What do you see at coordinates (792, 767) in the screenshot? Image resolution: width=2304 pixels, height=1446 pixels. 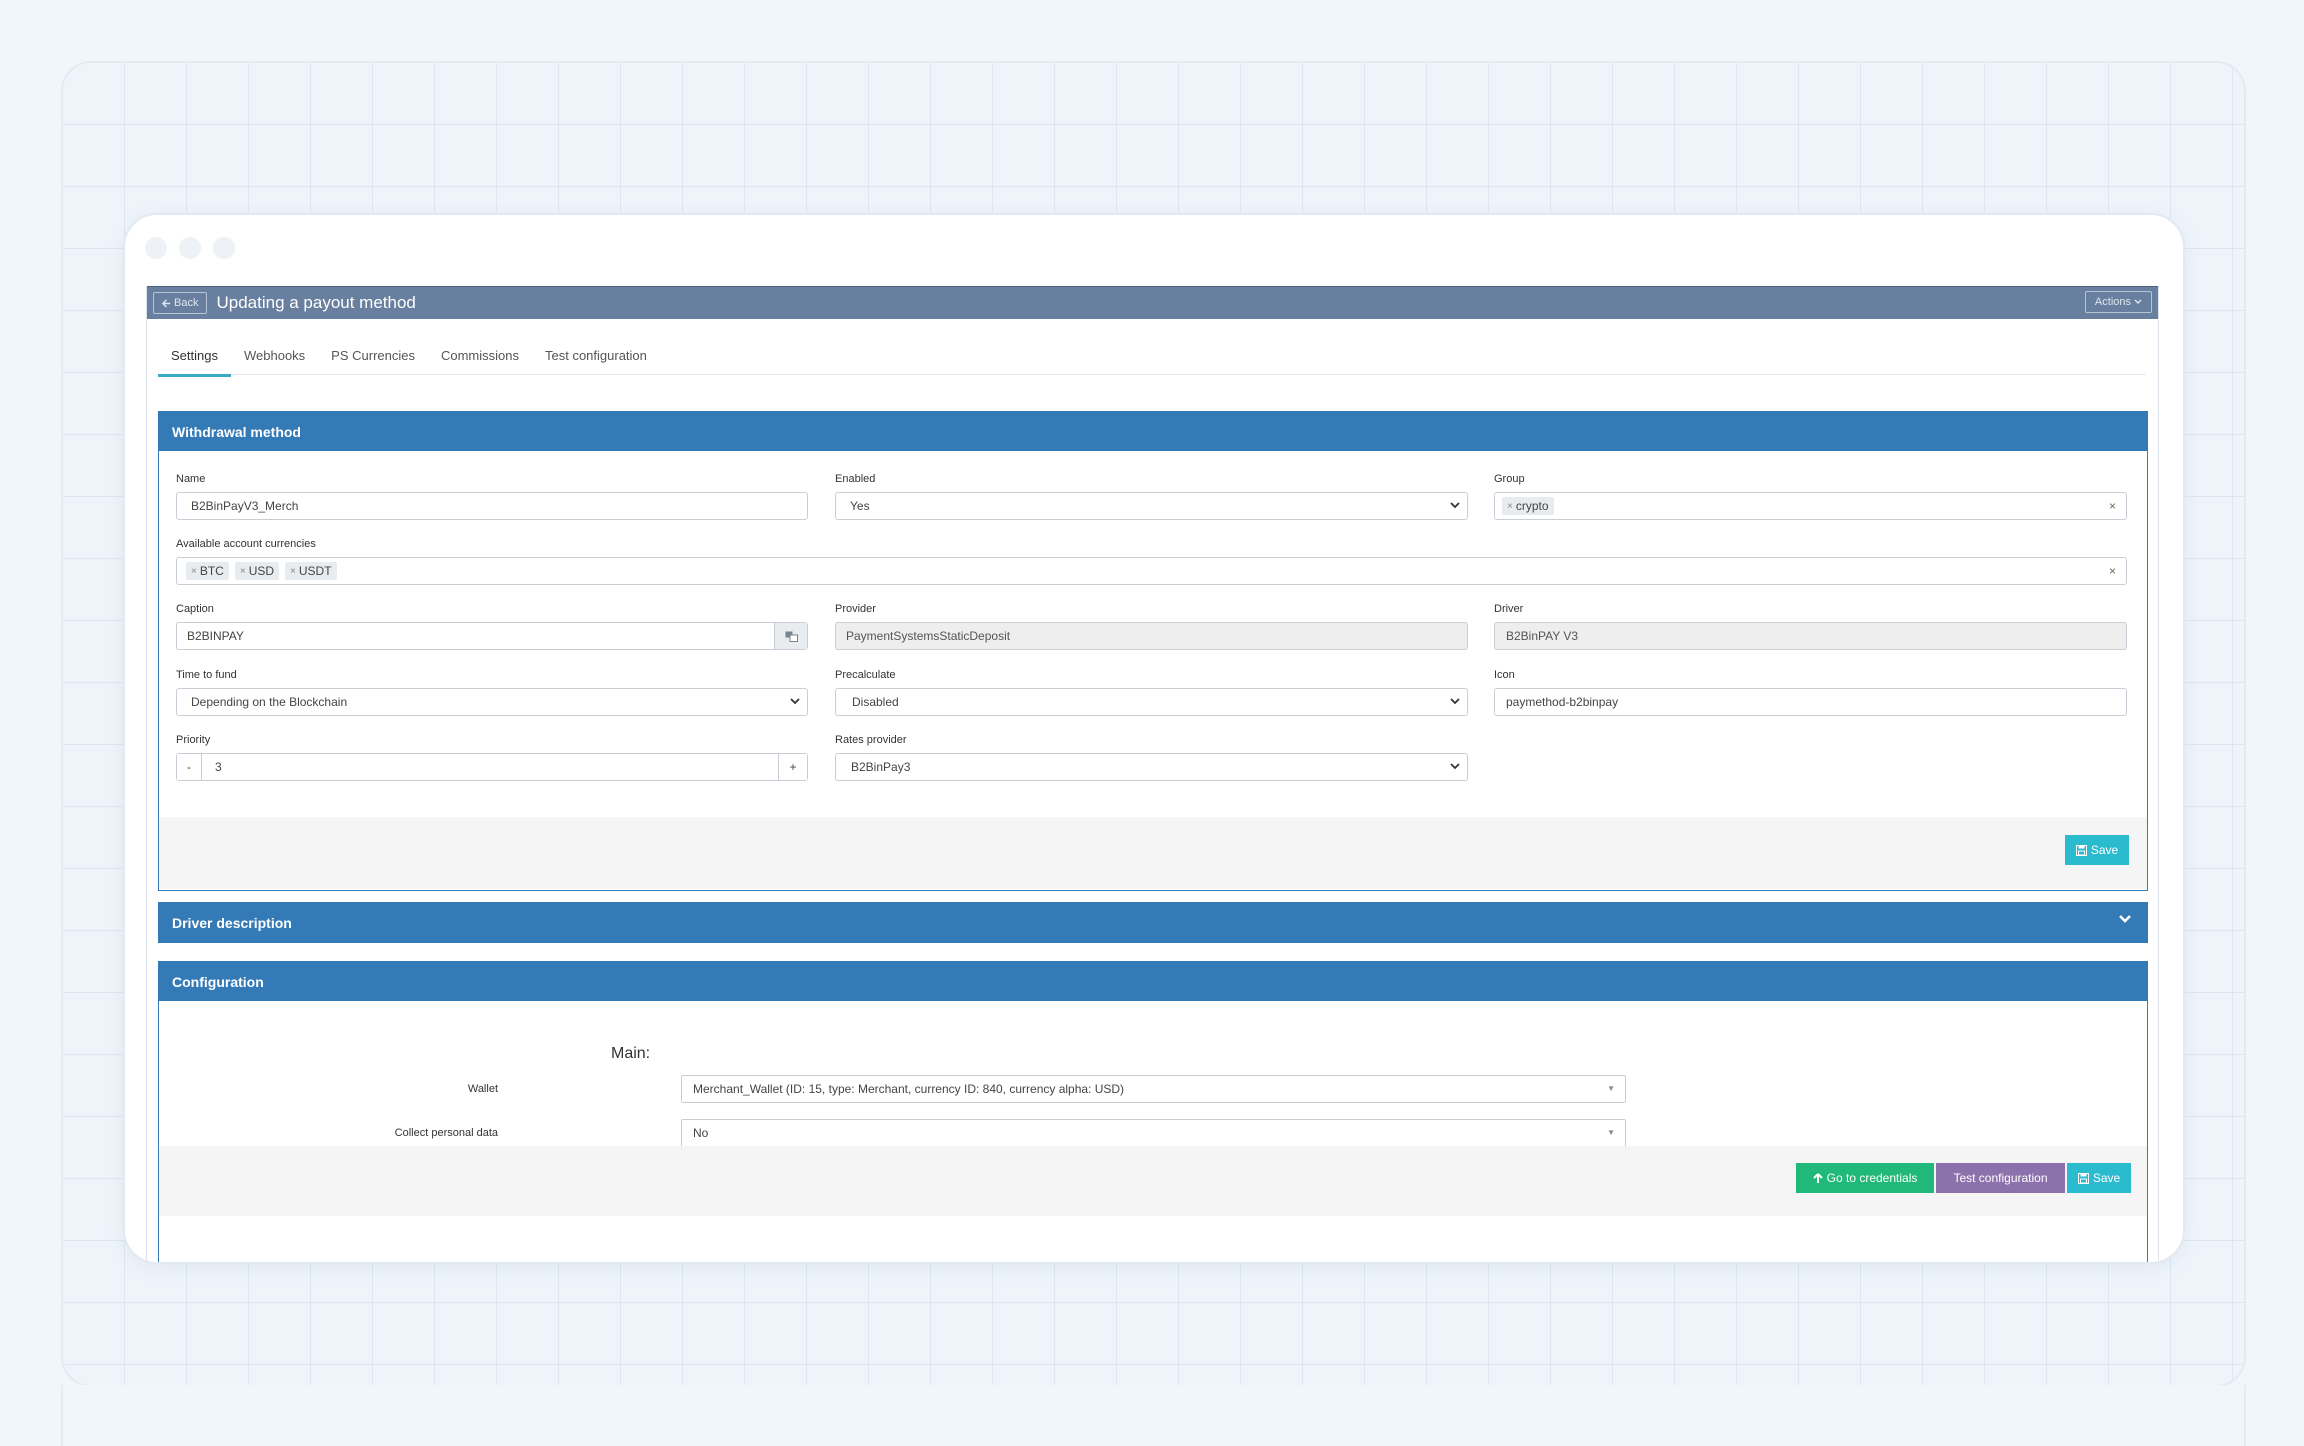 I see `priority-increment-button: +` at bounding box center [792, 767].